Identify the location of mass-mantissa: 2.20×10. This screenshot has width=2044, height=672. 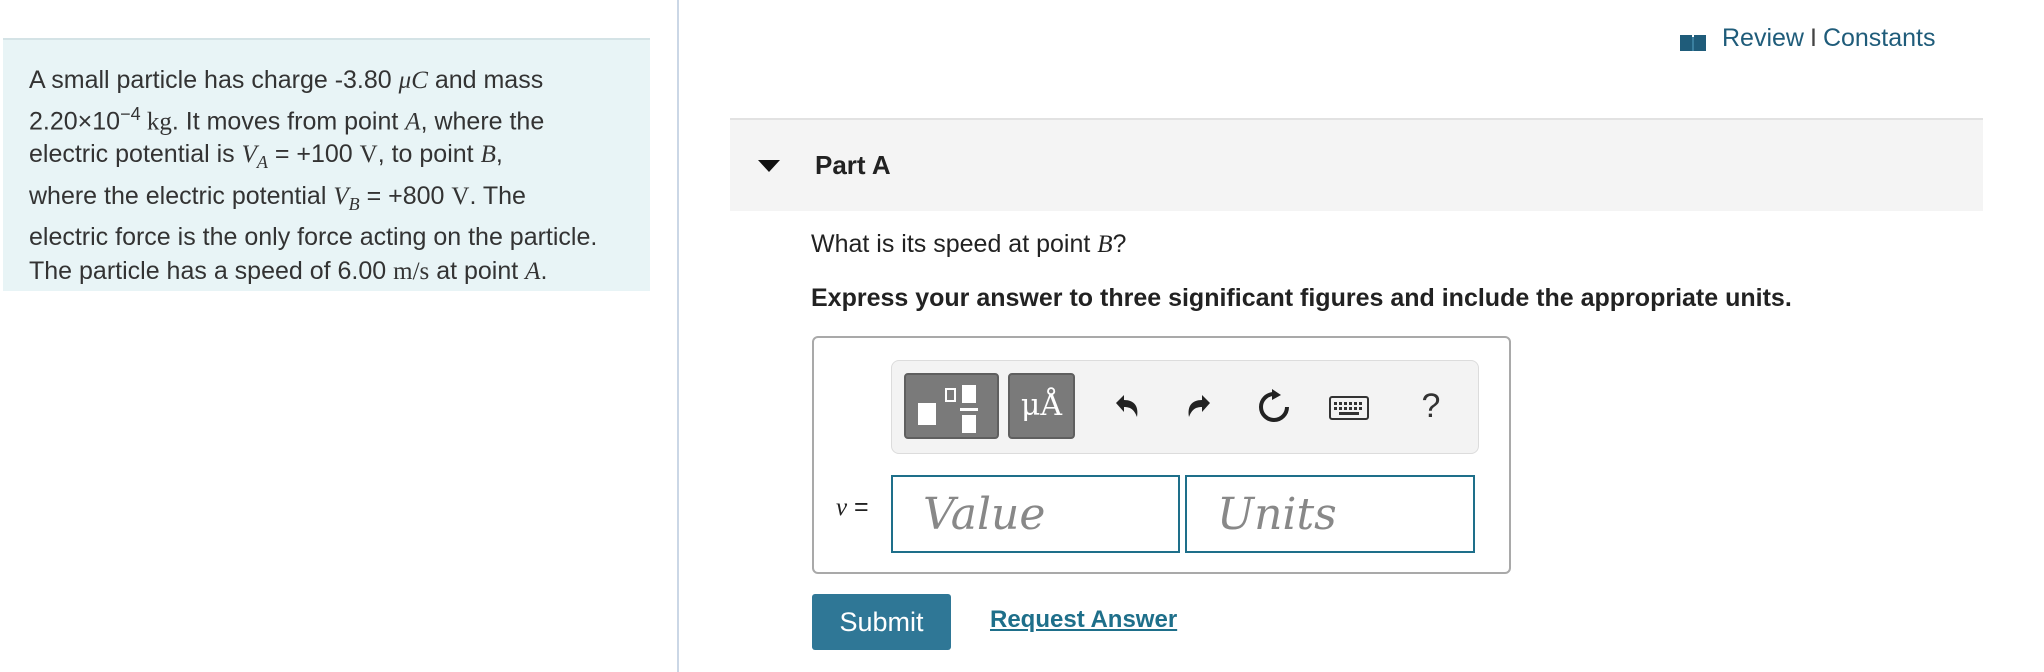
(75, 120).